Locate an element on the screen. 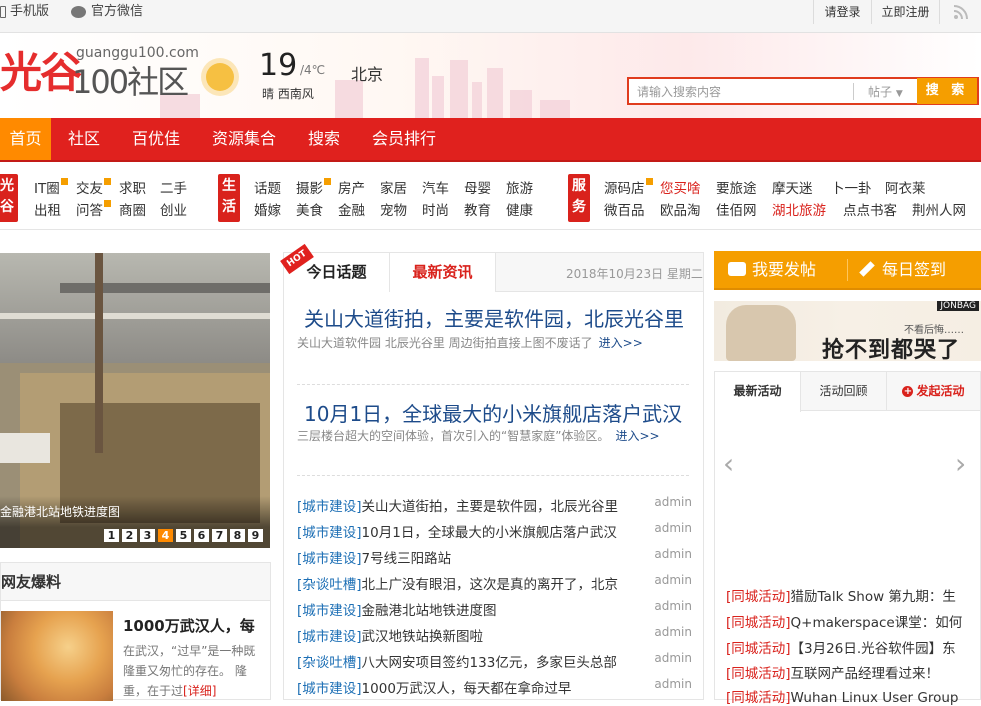 The height and width of the screenshot is (706, 981). slide-page-button: 3 is located at coordinates (147, 535).